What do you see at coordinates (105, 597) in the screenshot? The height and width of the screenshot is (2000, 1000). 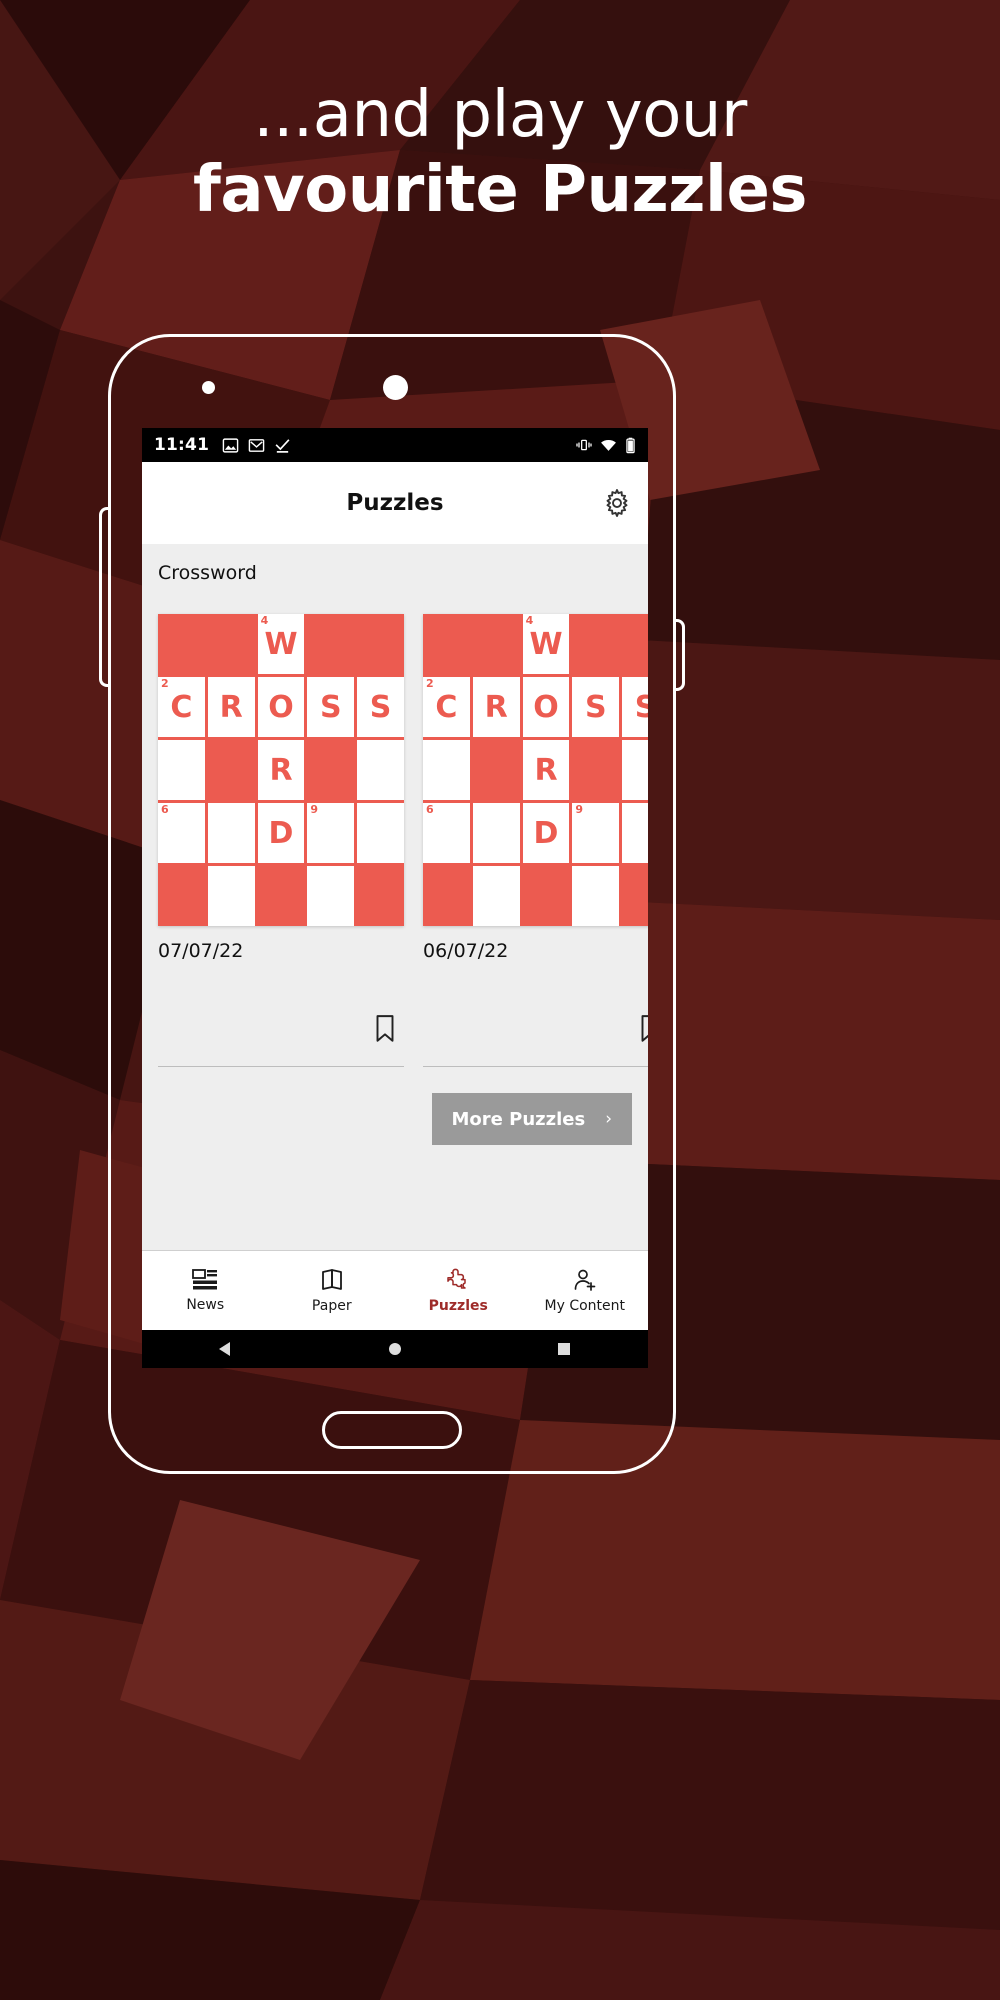 I see `phone-volume-button` at bounding box center [105, 597].